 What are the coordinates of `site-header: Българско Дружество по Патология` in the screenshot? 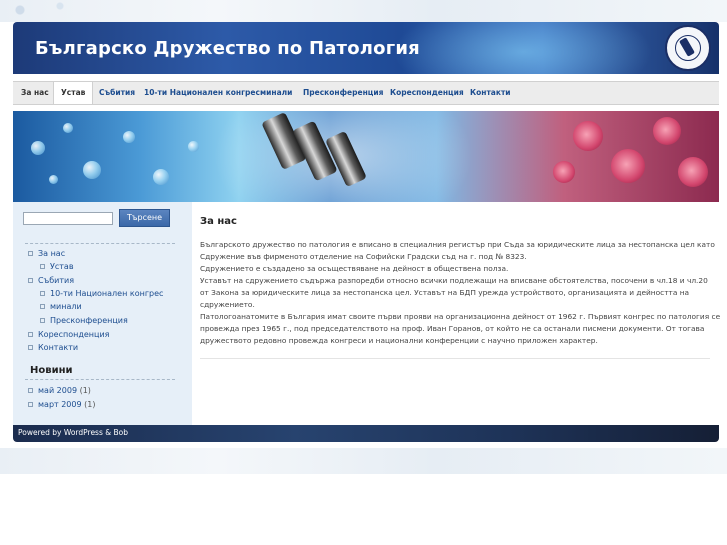 It's located at (366, 48).